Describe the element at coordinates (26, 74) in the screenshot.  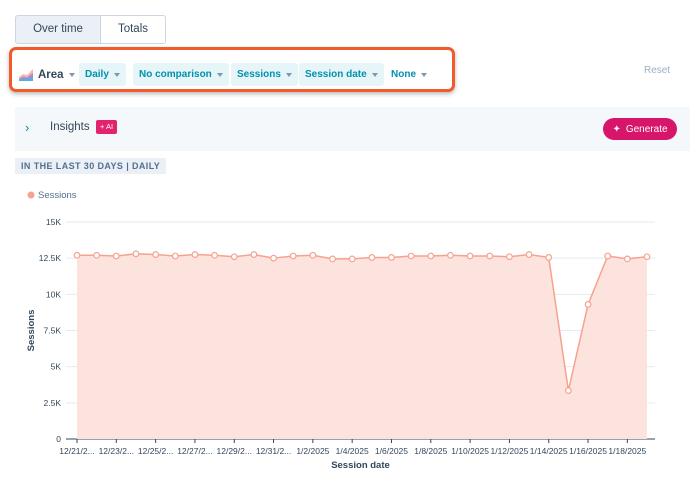
I see `area-chart-icon` at that location.